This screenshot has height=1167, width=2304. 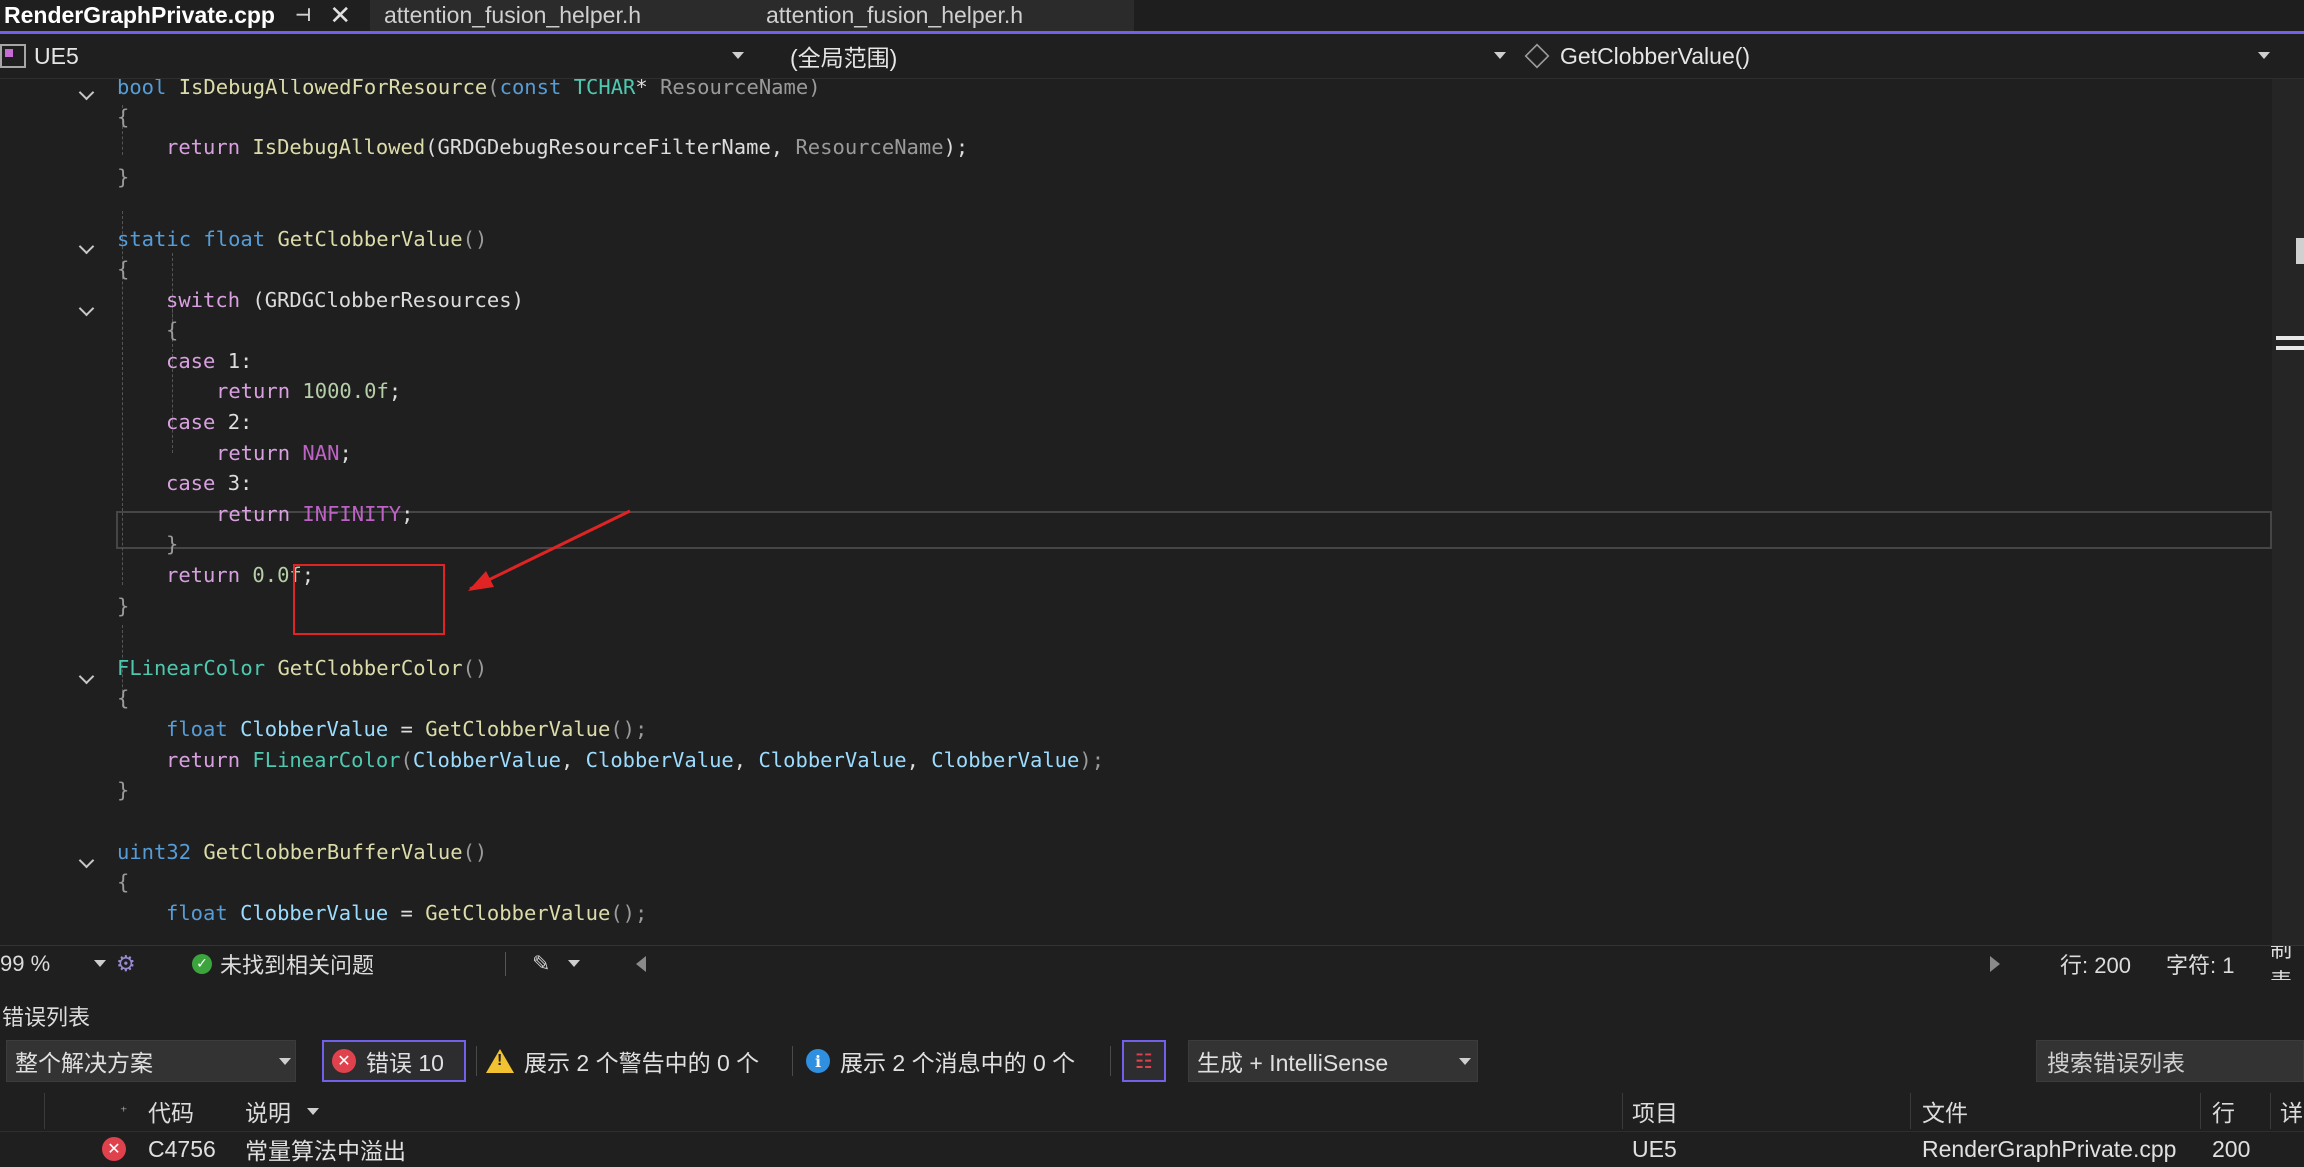 I want to click on cell-code: C4756, so click(x=182, y=1148).